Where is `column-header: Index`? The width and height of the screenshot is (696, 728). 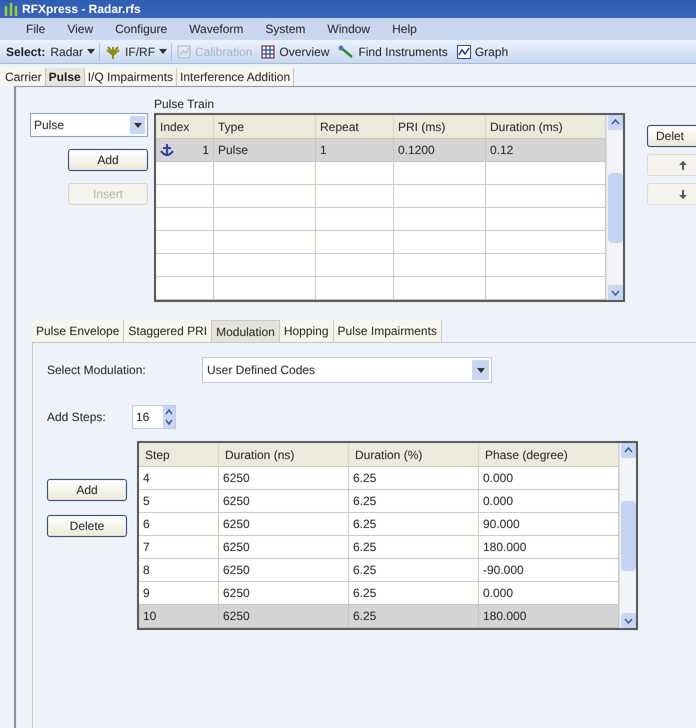 column-header: Index is located at coordinates (185, 126).